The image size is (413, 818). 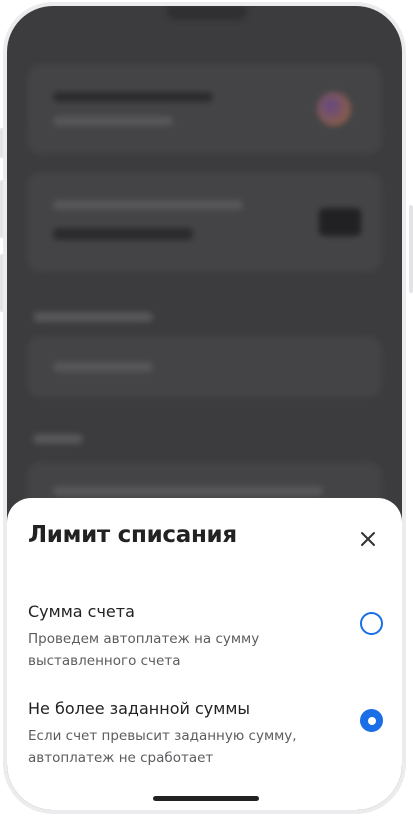 What do you see at coordinates (207, 13) in the screenshot?
I see `dynamic-island` at bounding box center [207, 13].